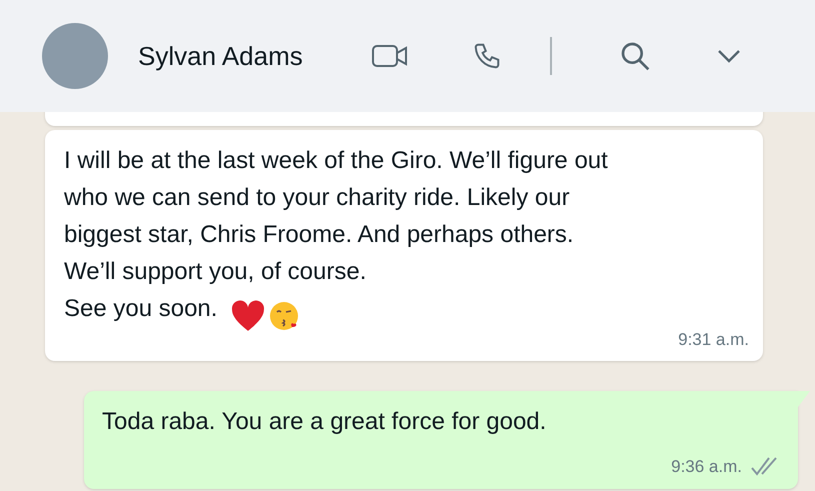 This screenshot has height=491, width=815. I want to click on phone-icon, so click(487, 56).